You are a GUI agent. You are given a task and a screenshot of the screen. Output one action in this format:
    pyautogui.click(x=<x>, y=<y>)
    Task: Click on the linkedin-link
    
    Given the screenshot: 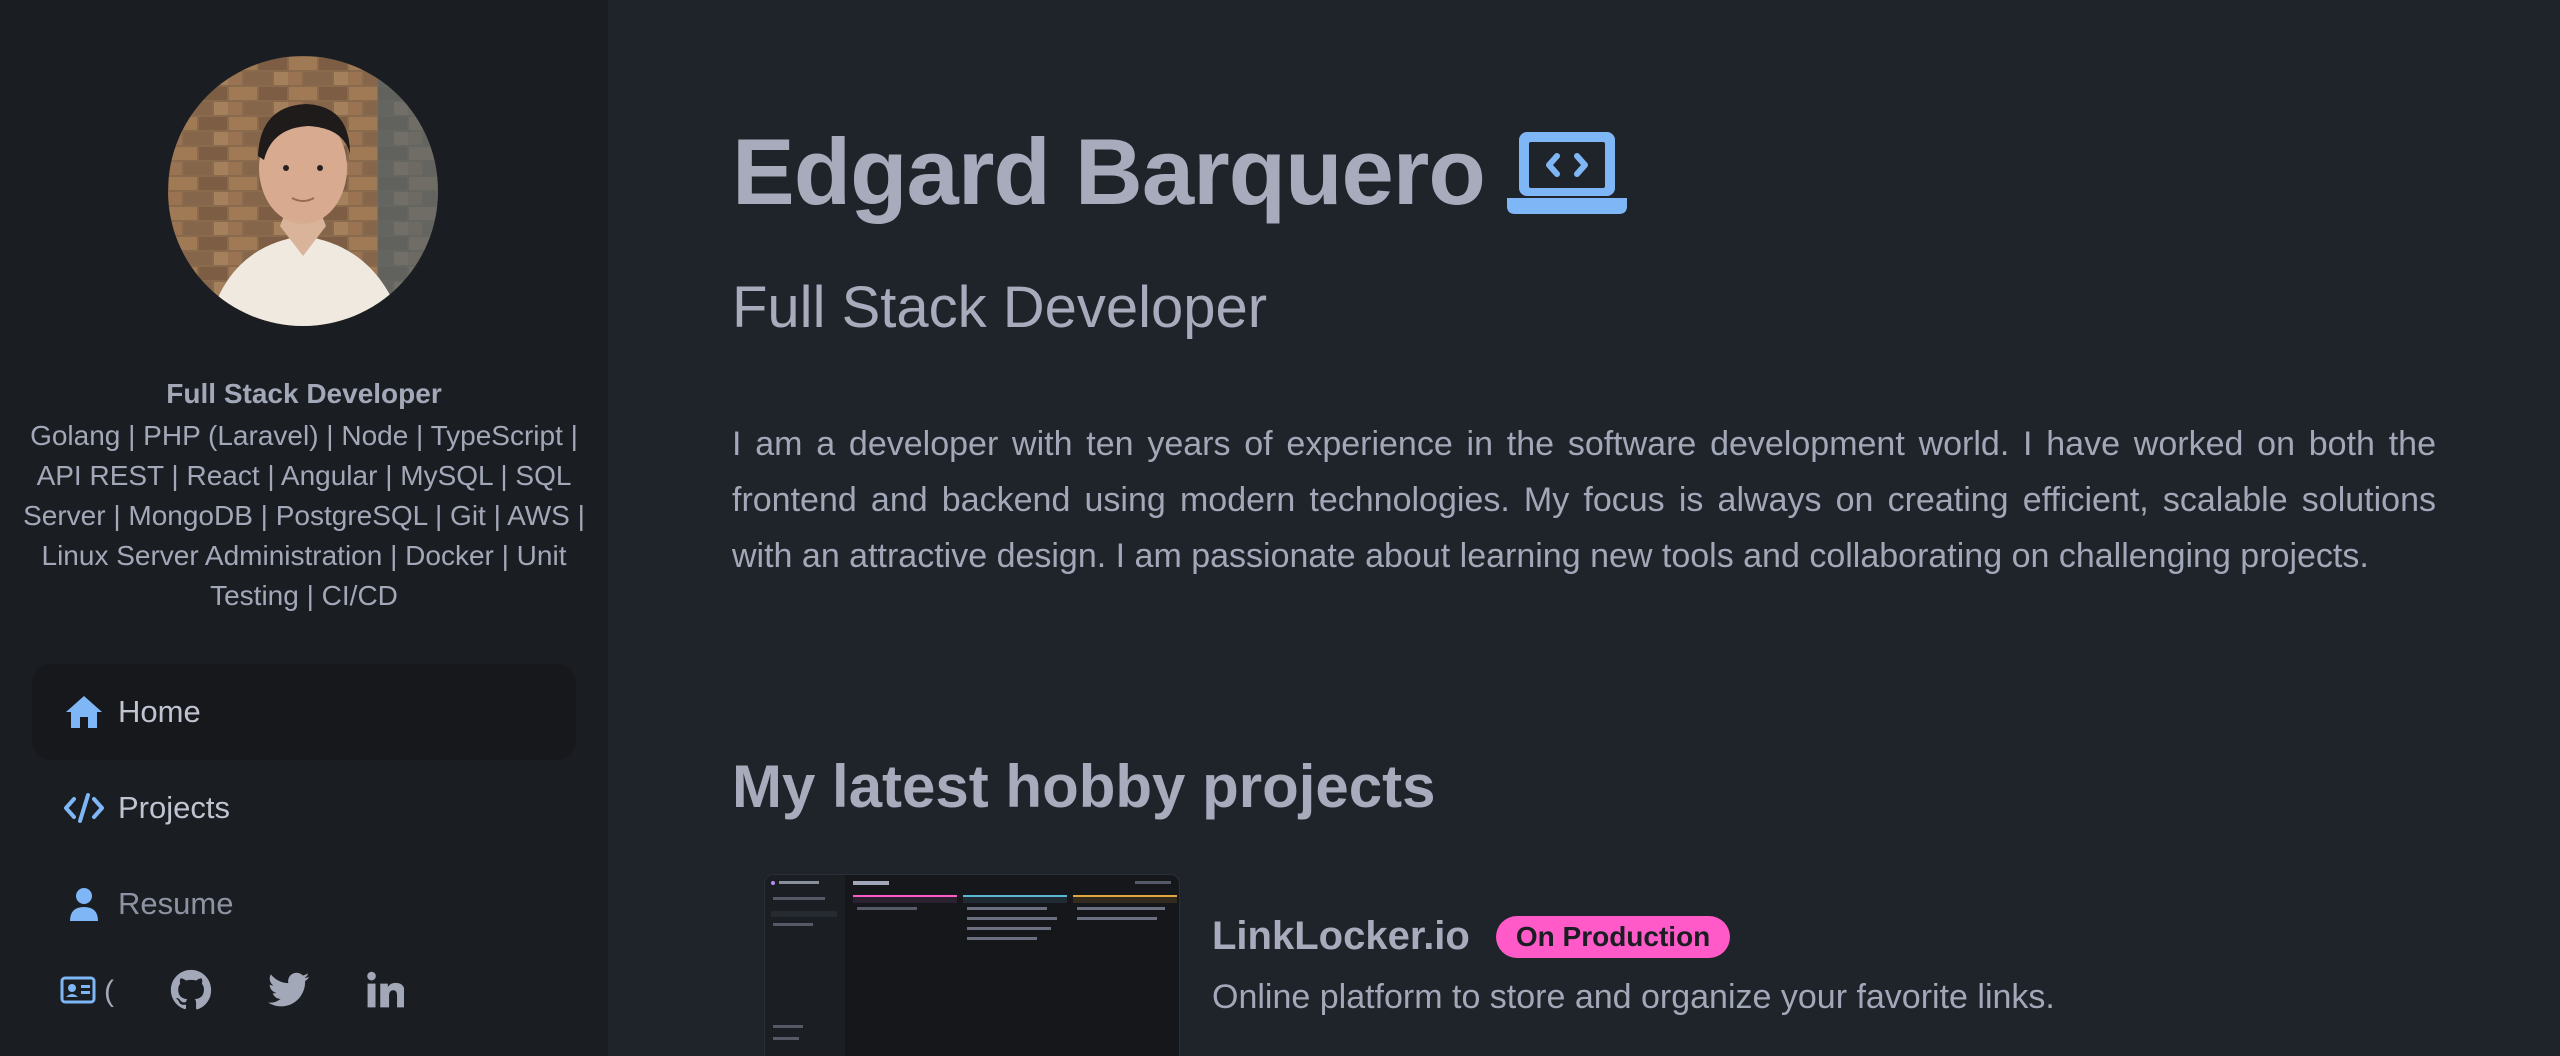 What is the action you would take?
    pyautogui.click(x=385, y=992)
    